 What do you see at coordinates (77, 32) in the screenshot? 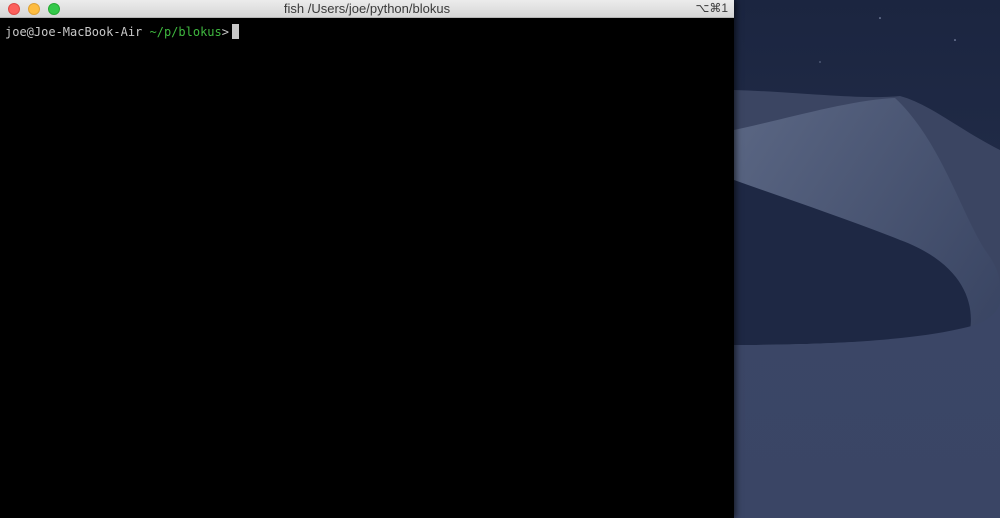
I see `prompt-user-host: joe@Joe-MacBook-Air` at bounding box center [77, 32].